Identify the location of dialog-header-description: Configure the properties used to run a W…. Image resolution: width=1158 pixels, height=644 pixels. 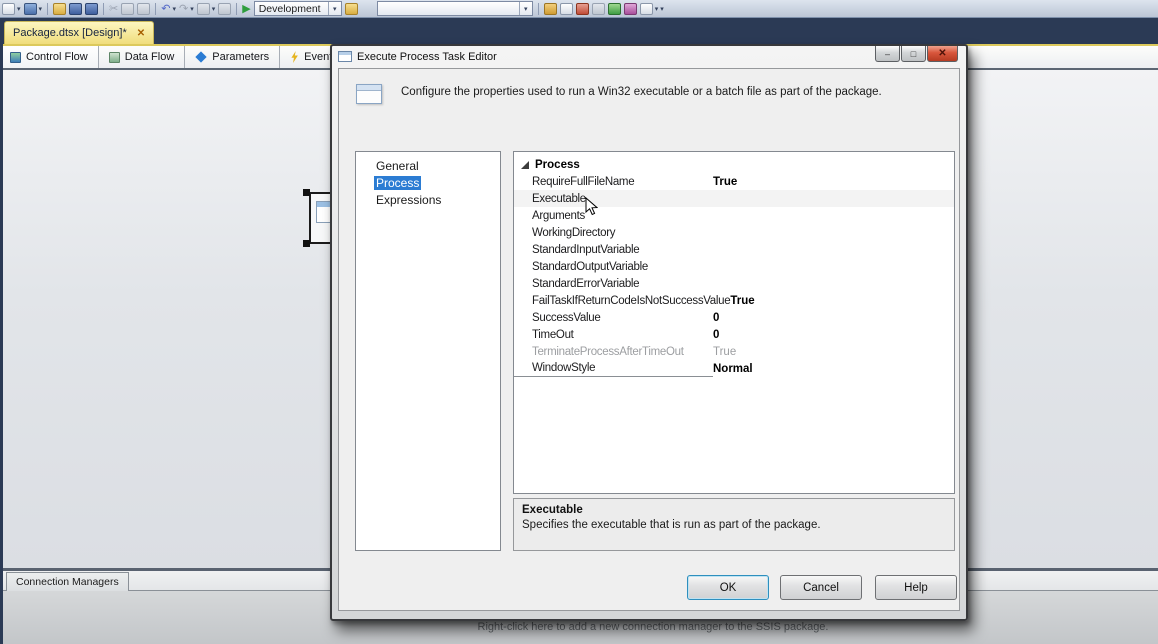
(641, 92).